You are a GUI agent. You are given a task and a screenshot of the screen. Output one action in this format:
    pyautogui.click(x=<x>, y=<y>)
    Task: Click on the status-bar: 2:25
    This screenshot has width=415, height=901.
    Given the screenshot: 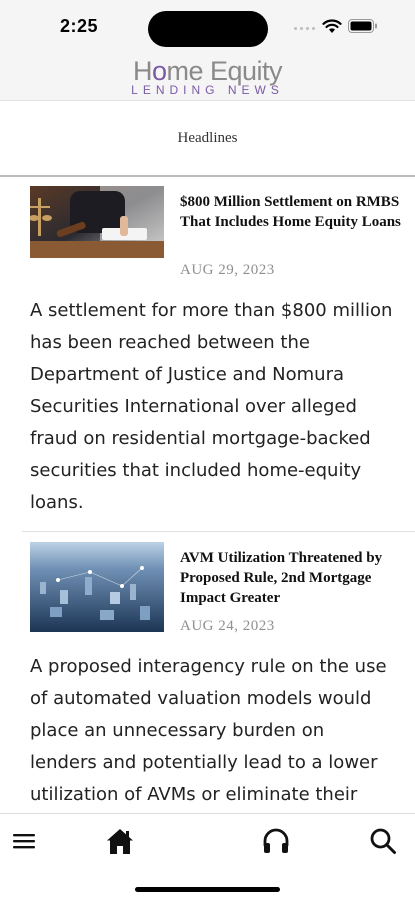 What is the action you would take?
    pyautogui.click(x=207, y=28)
    